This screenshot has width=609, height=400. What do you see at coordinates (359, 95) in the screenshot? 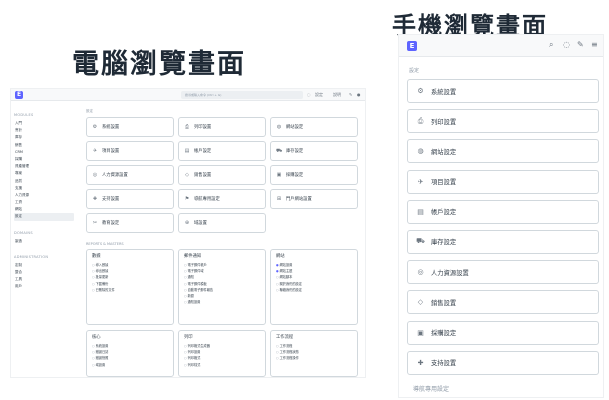
I see `user-icon: ●` at bounding box center [359, 95].